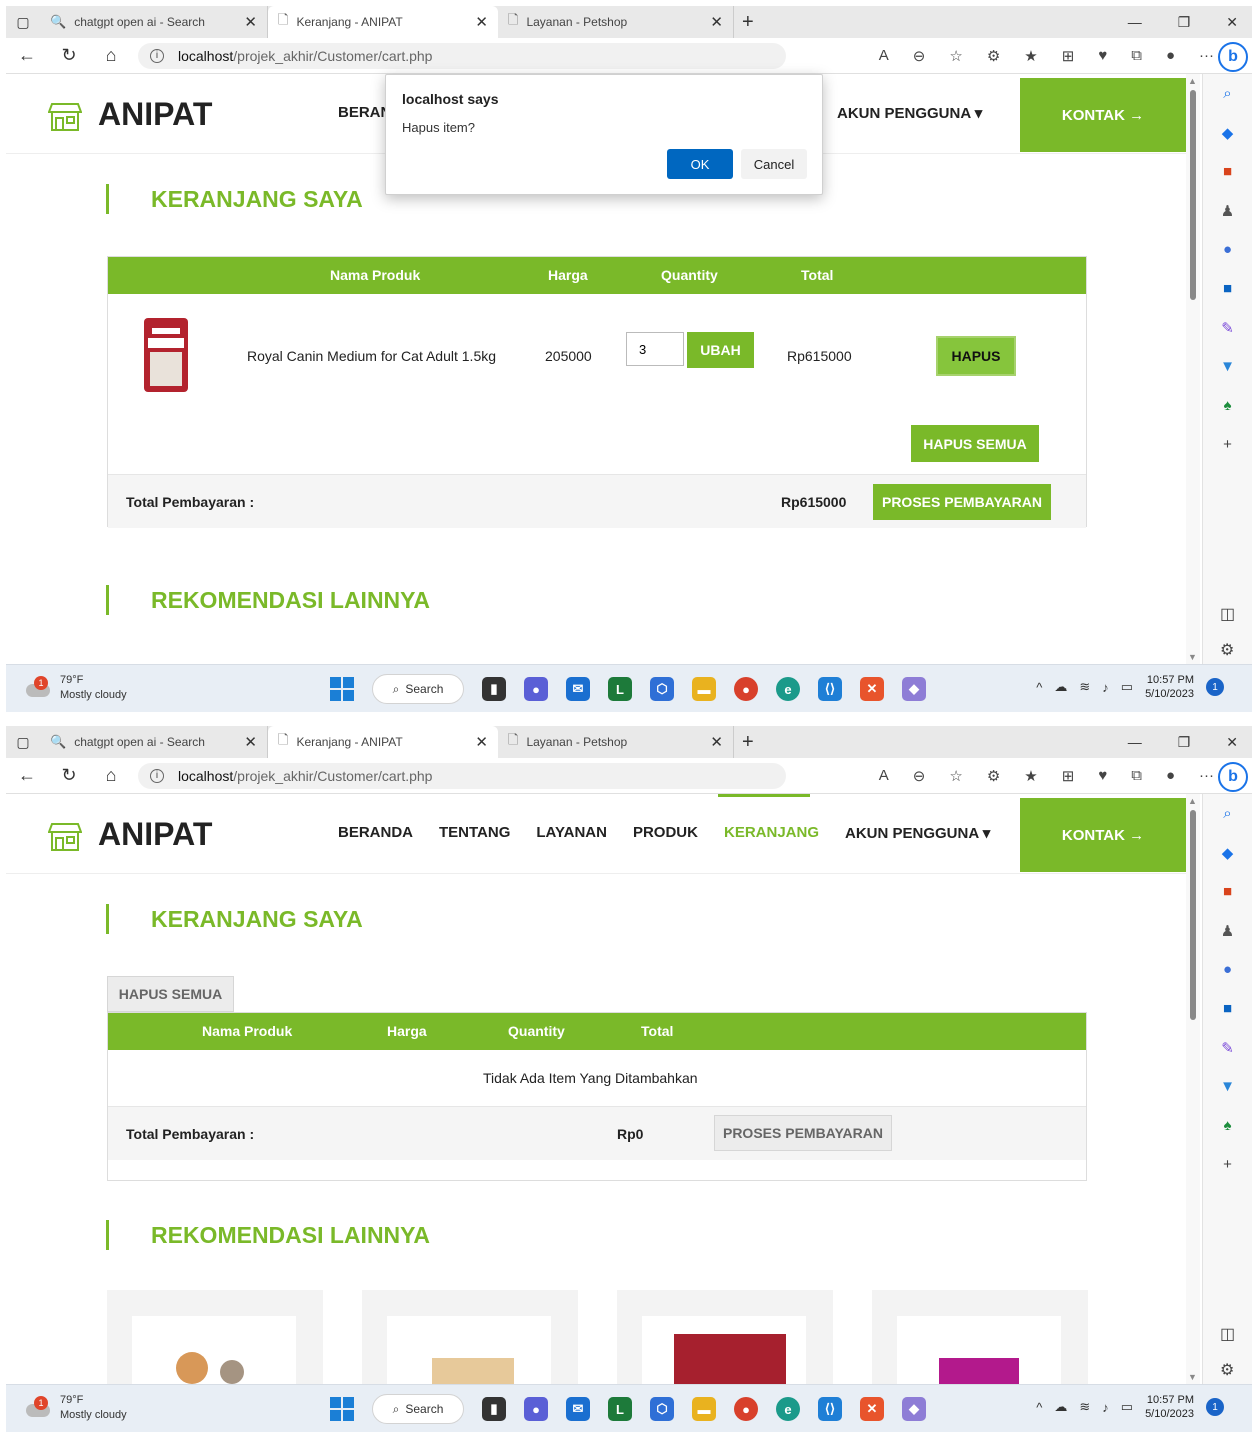  I want to click on app-l-icon: L, so click(620, 689).